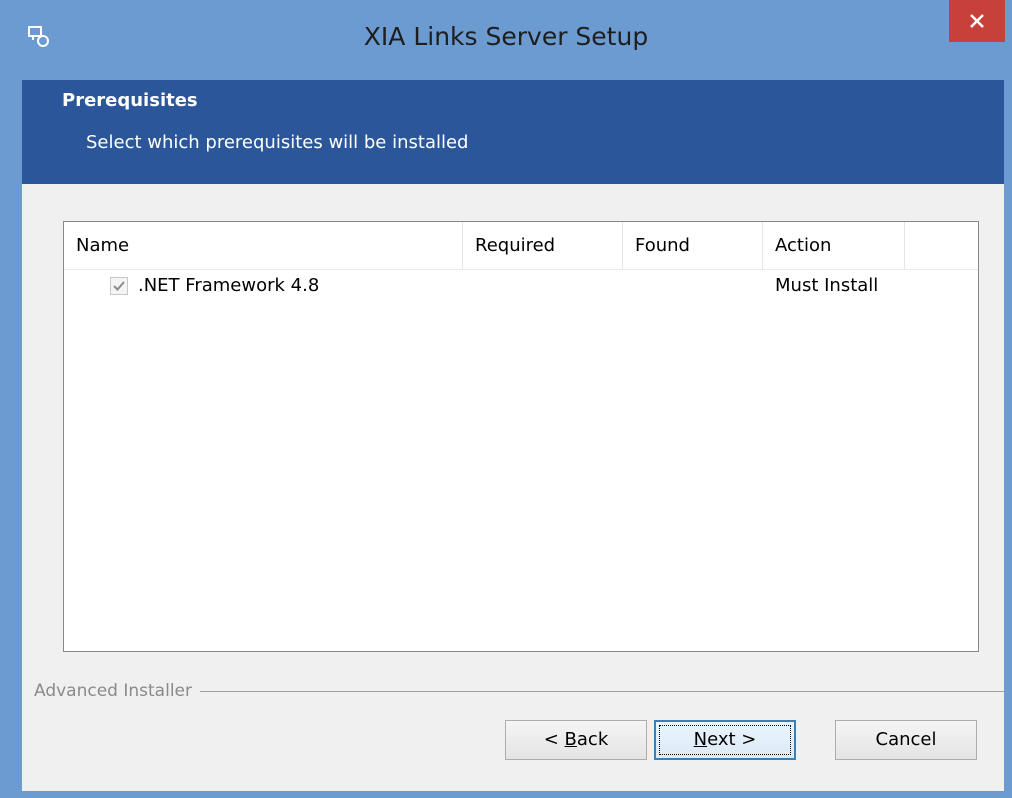 The width and height of the screenshot is (1012, 798). I want to click on table-row: .NET Framework 4.8 Must Install, so click(521, 287).